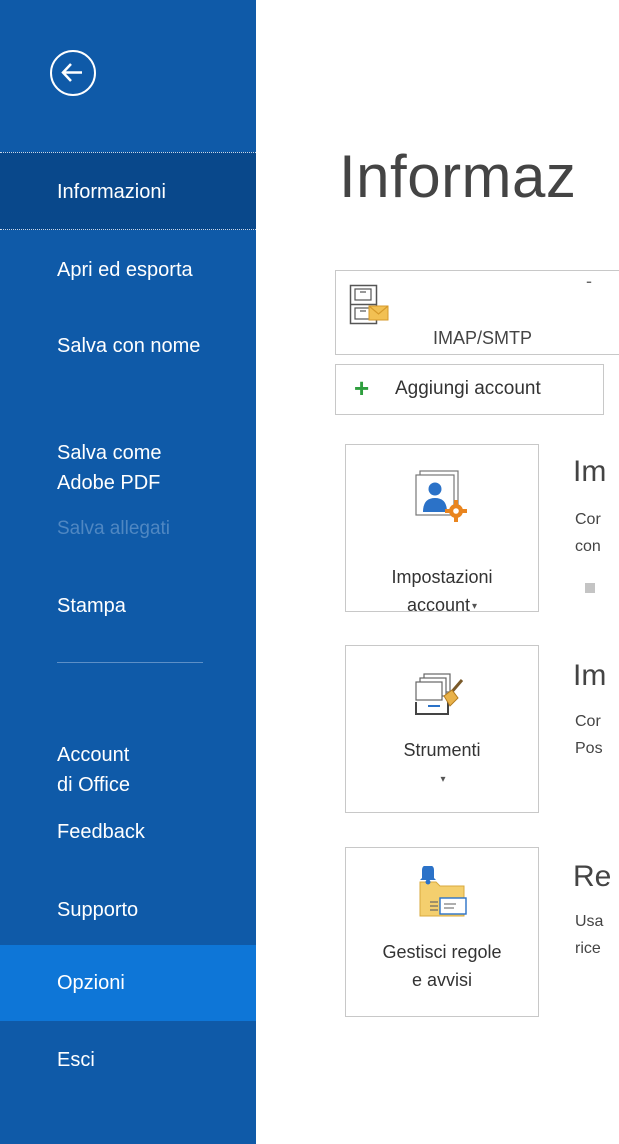 The width and height of the screenshot is (619, 1144). What do you see at coordinates (101, 832) in the screenshot?
I see `nav-feedback-label: Feedback` at bounding box center [101, 832].